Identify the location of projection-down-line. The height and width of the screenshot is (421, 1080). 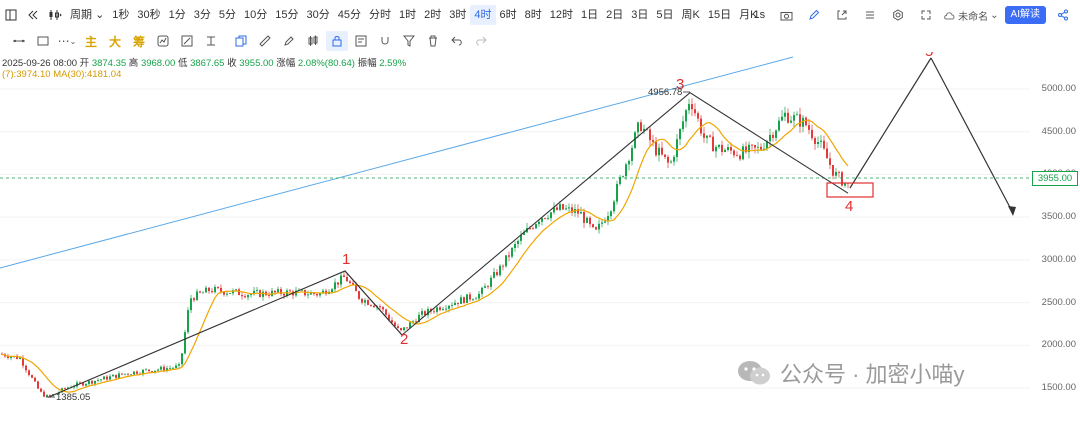
(972, 135).